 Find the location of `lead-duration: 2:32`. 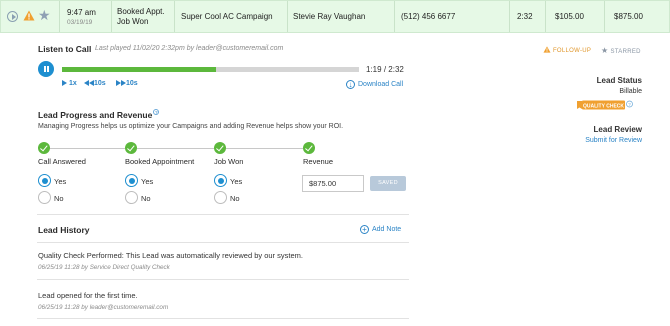

lead-duration: 2:32 is located at coordinates (525, 16).